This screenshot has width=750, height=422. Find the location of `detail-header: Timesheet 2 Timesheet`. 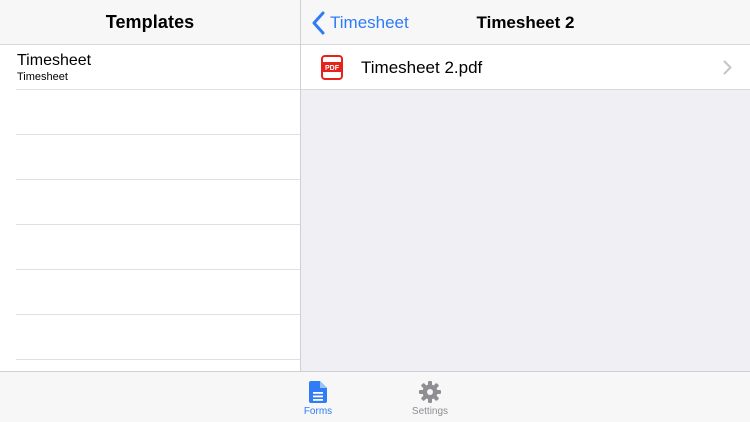

detail-header: Timesheet 2 Timesheet is located at coordinates (525, 22).